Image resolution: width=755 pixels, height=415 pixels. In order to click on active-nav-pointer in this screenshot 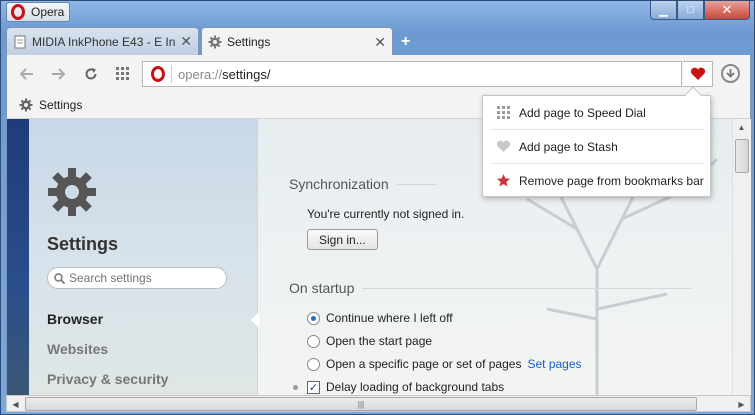, I will do `click(255, 320)`.